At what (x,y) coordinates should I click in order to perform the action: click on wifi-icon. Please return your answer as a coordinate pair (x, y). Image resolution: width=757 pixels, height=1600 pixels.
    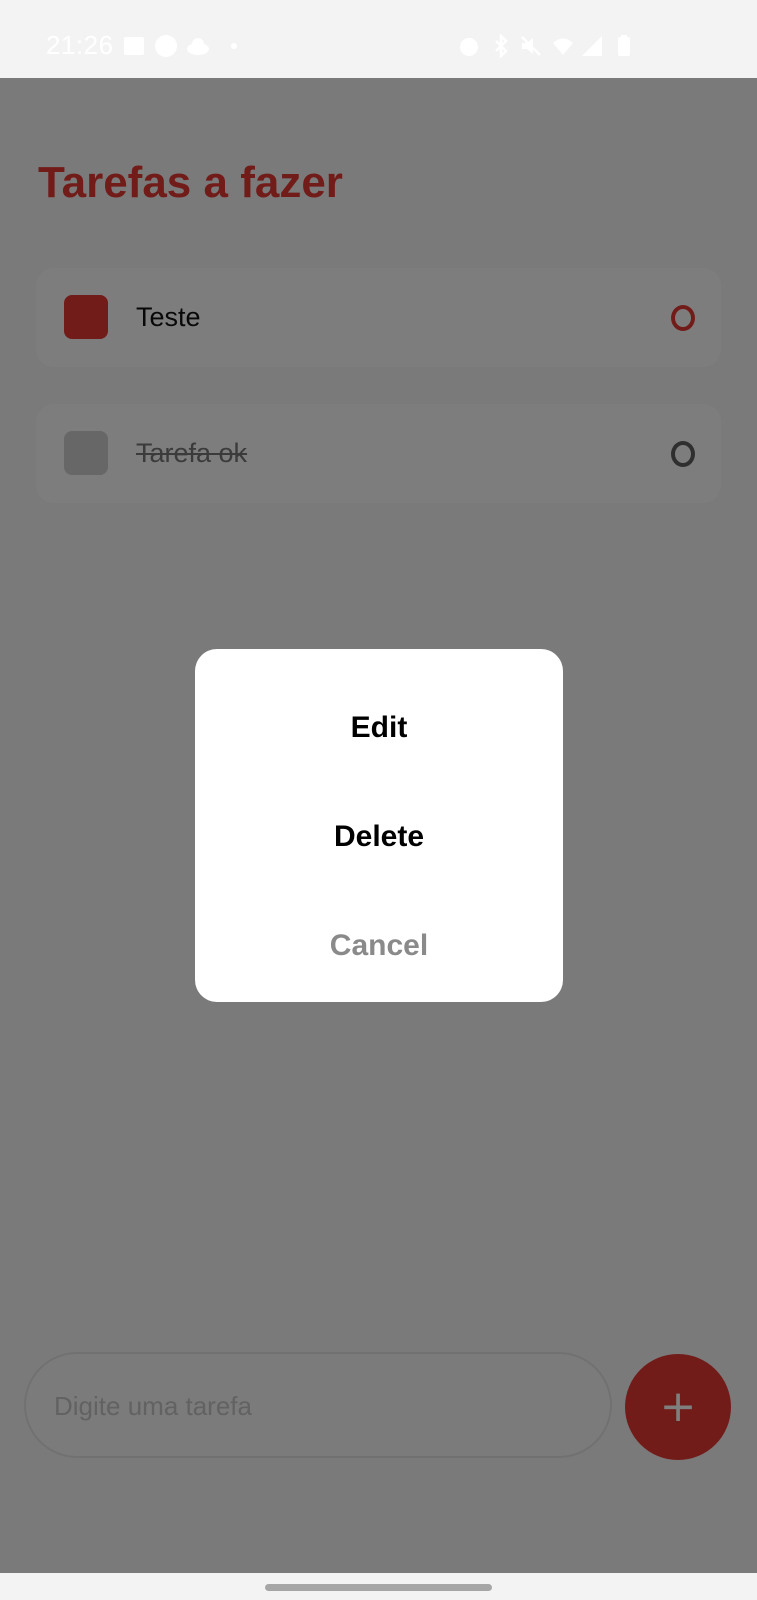
    Looking at the image, I should click on (563, 46).